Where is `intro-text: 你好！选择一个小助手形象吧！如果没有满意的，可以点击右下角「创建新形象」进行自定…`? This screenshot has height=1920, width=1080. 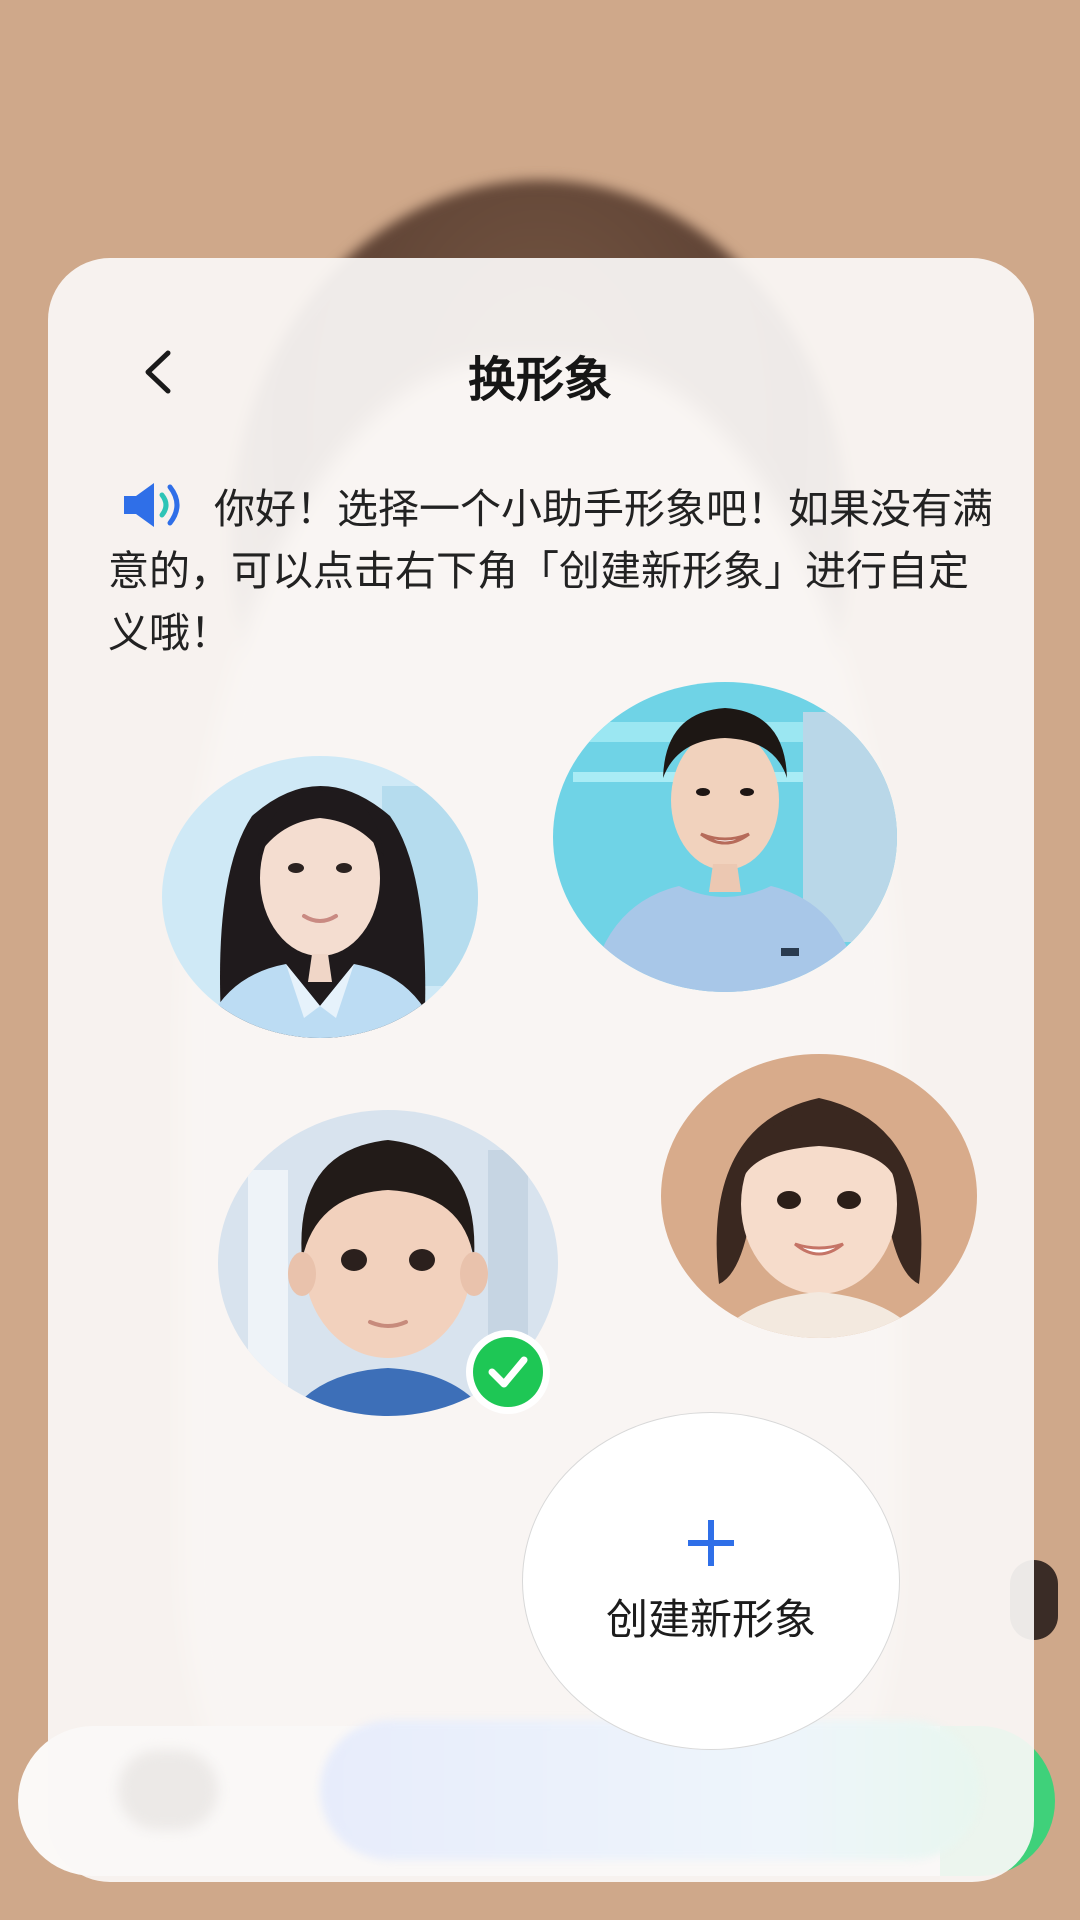 intro-text: 你好！选择一个小助手形象吧！如果没有满意的，可以点击右下角「创建新形象」进行自定… is located at coordinates (550, 571).